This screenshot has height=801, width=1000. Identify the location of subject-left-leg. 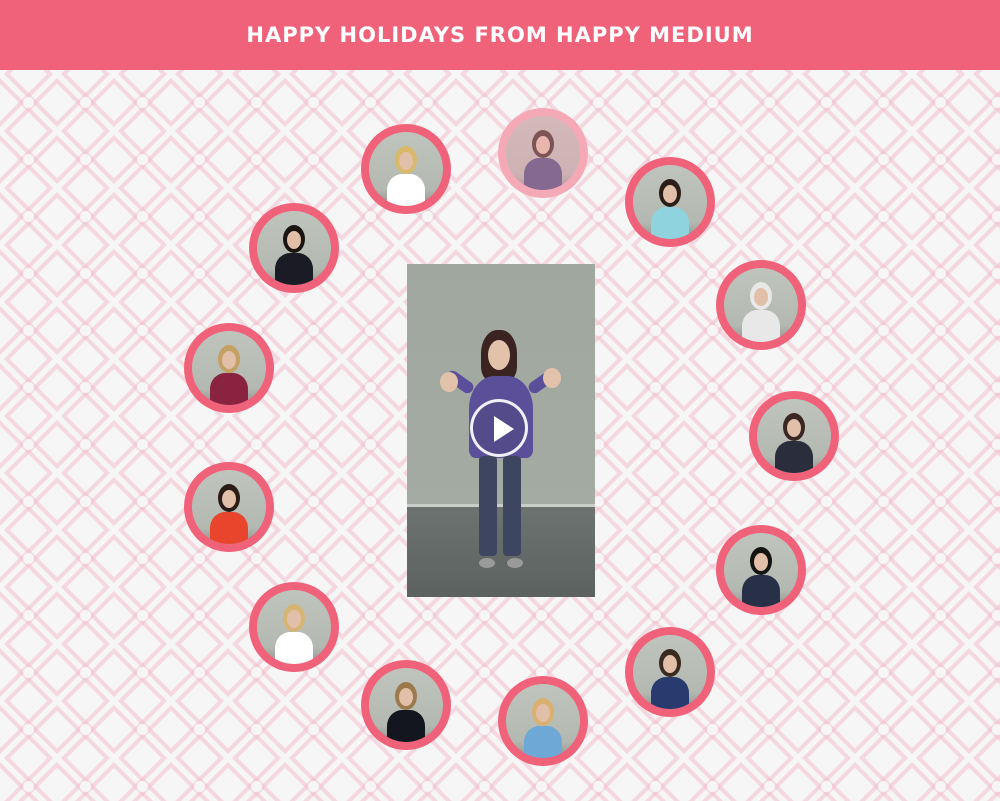
(488, 506).